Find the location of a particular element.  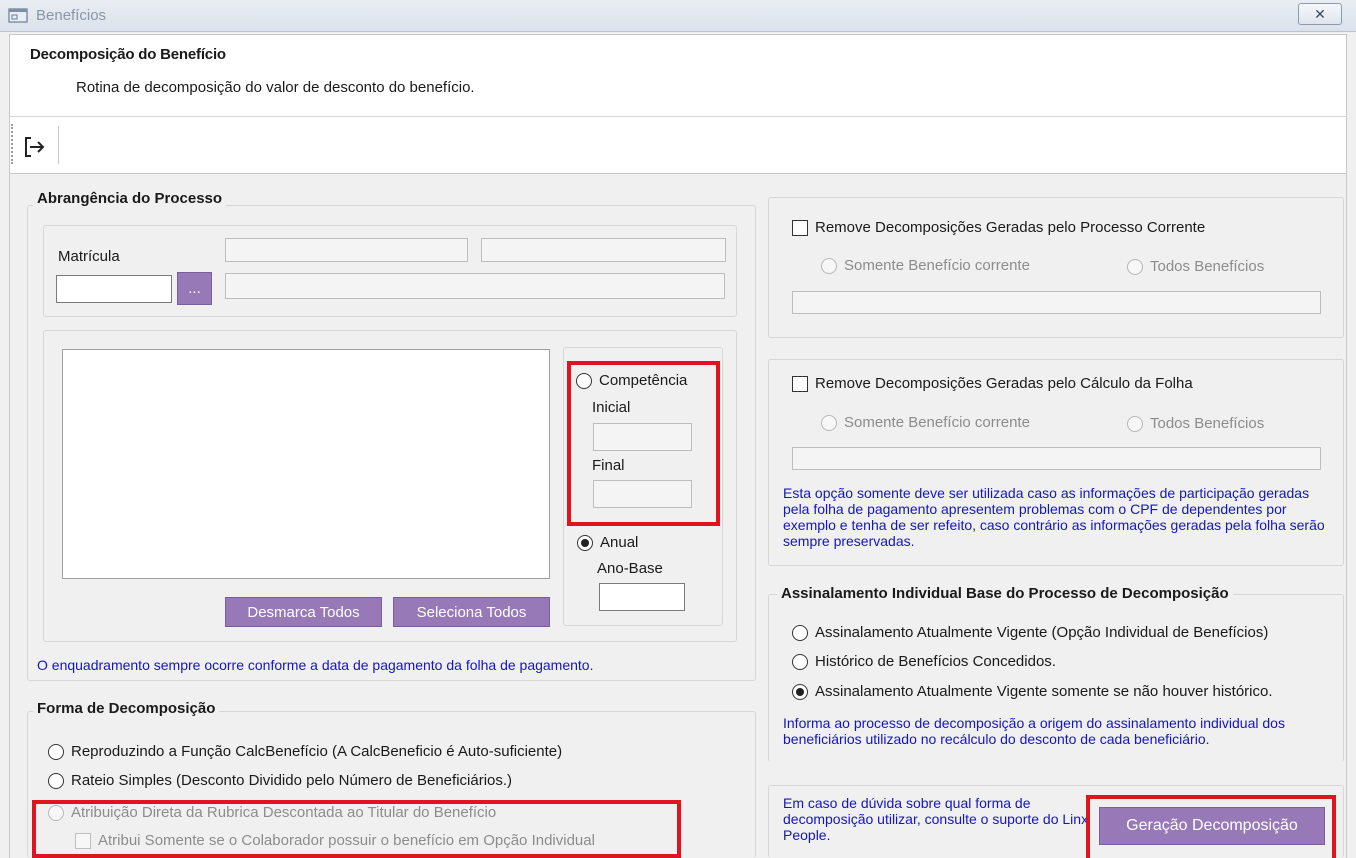

remove-folha-corrente-radio: Somente Benefício corrente is located at coordinates (925, 422).